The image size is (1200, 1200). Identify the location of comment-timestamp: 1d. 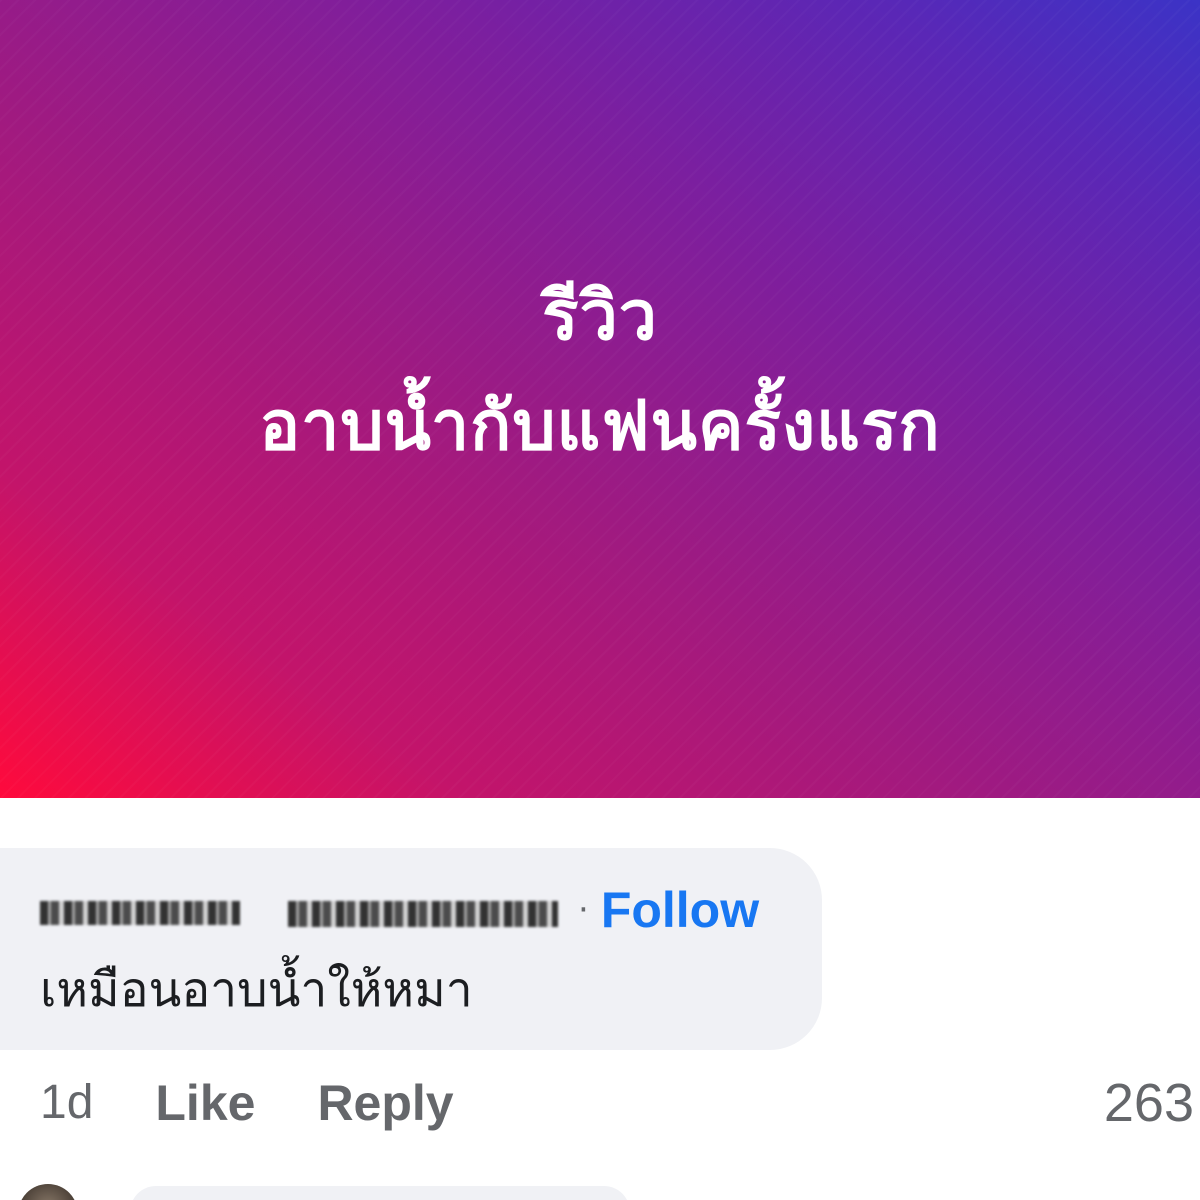
(66, 1103).